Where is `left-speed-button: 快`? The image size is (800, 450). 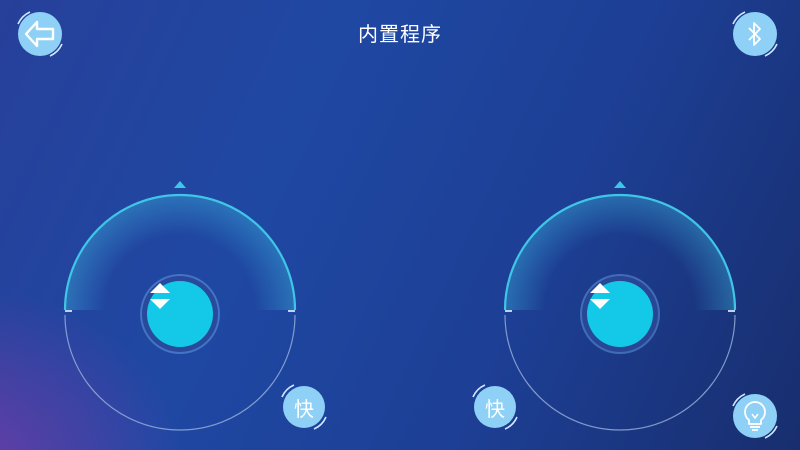 left-speed-button: 快 is located at coordinates (304, 407).